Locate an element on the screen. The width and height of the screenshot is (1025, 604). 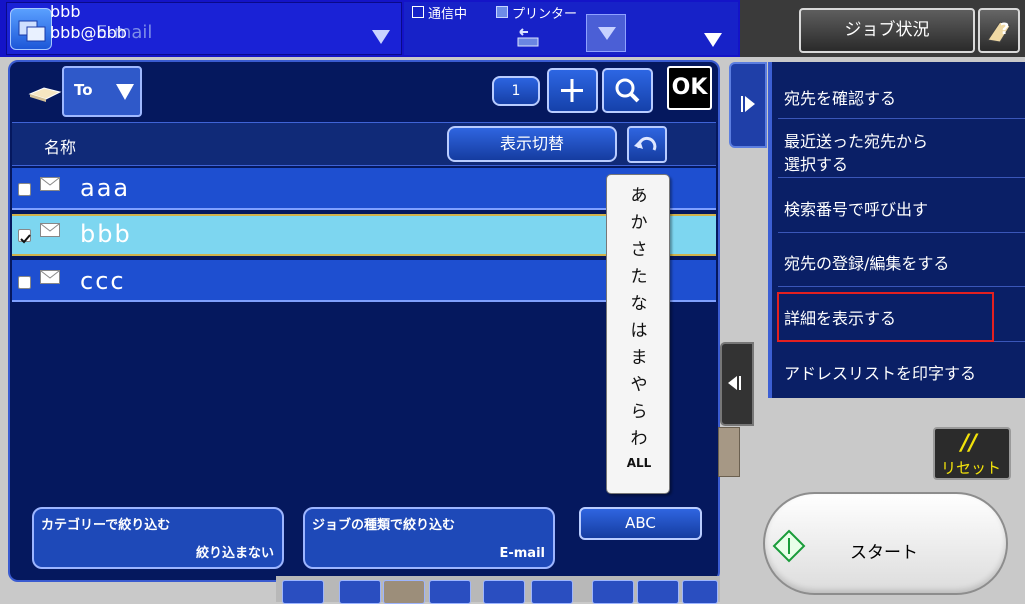
search-icon is located at coordinates (627, 90).